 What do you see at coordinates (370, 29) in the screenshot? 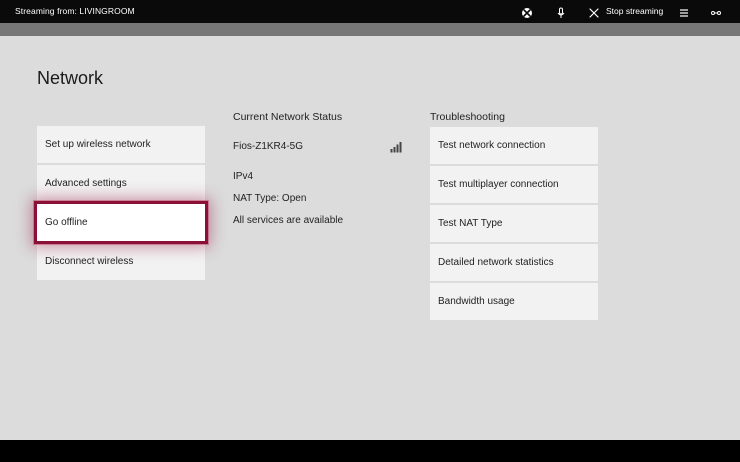
I see `streaming-subbar` at bounding box center [370, 29].